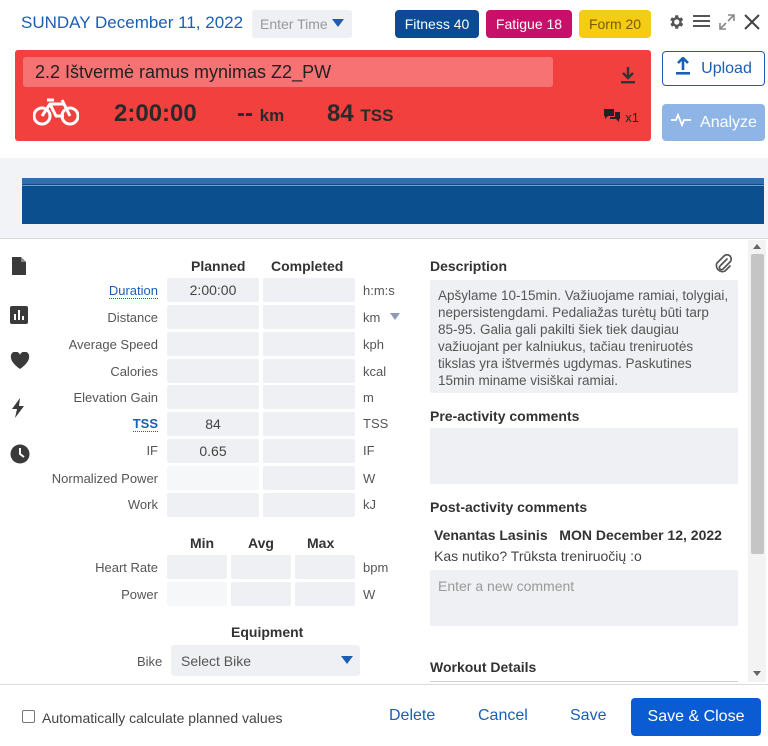  I want to click on save-close-button: Save & Close, so click(696, 717).